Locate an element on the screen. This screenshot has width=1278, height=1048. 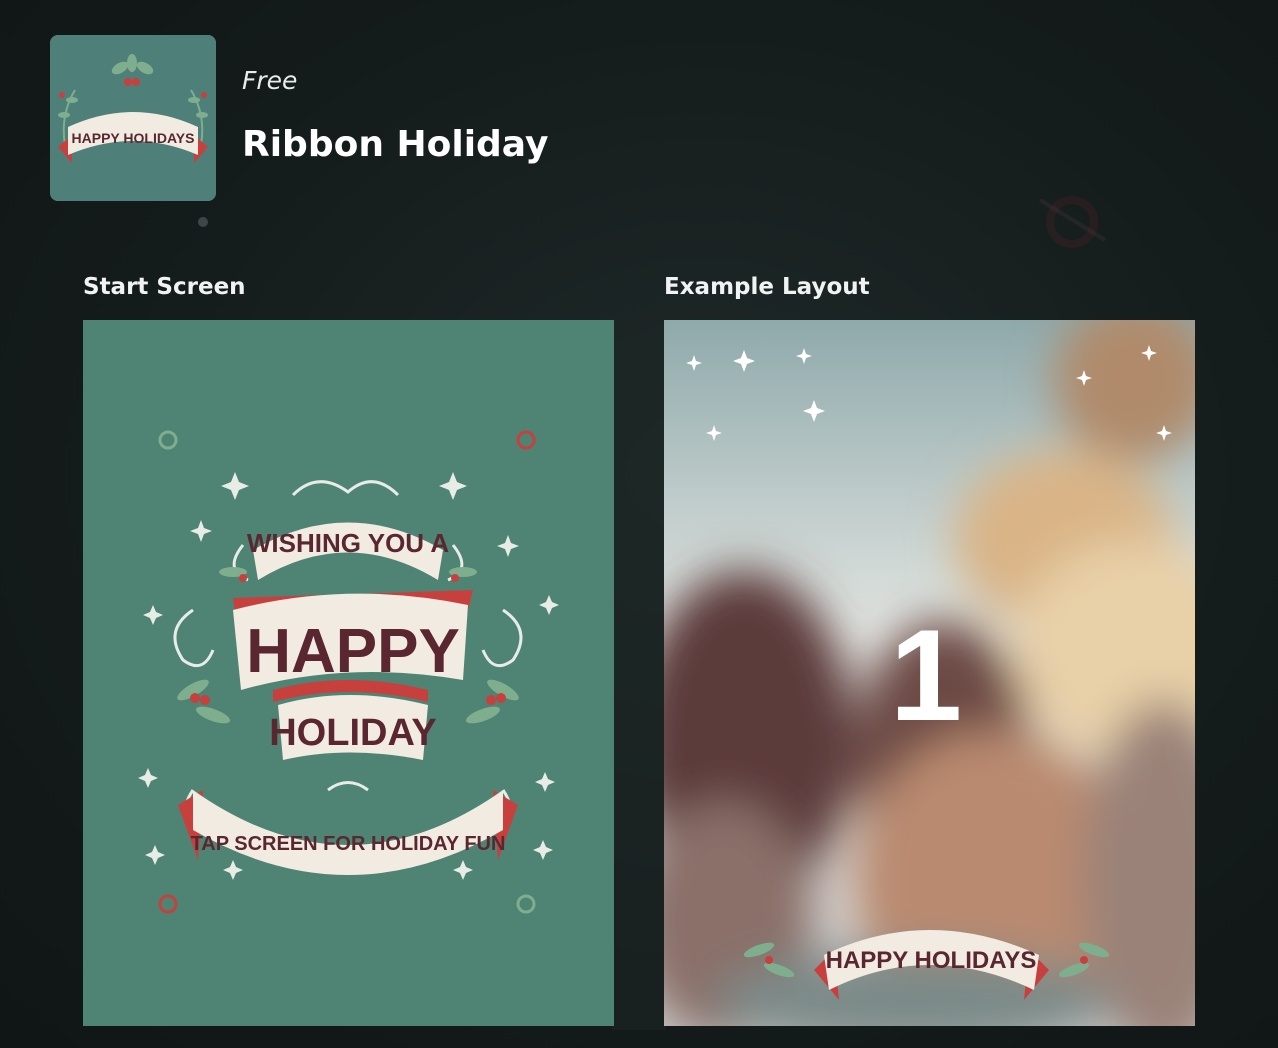
countdown-number: 1 is located at coordinates (926, 675).